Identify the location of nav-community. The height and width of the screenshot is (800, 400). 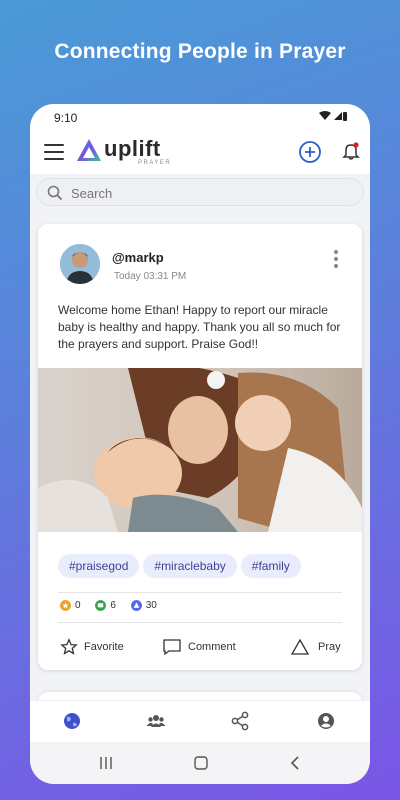
(156, 721).